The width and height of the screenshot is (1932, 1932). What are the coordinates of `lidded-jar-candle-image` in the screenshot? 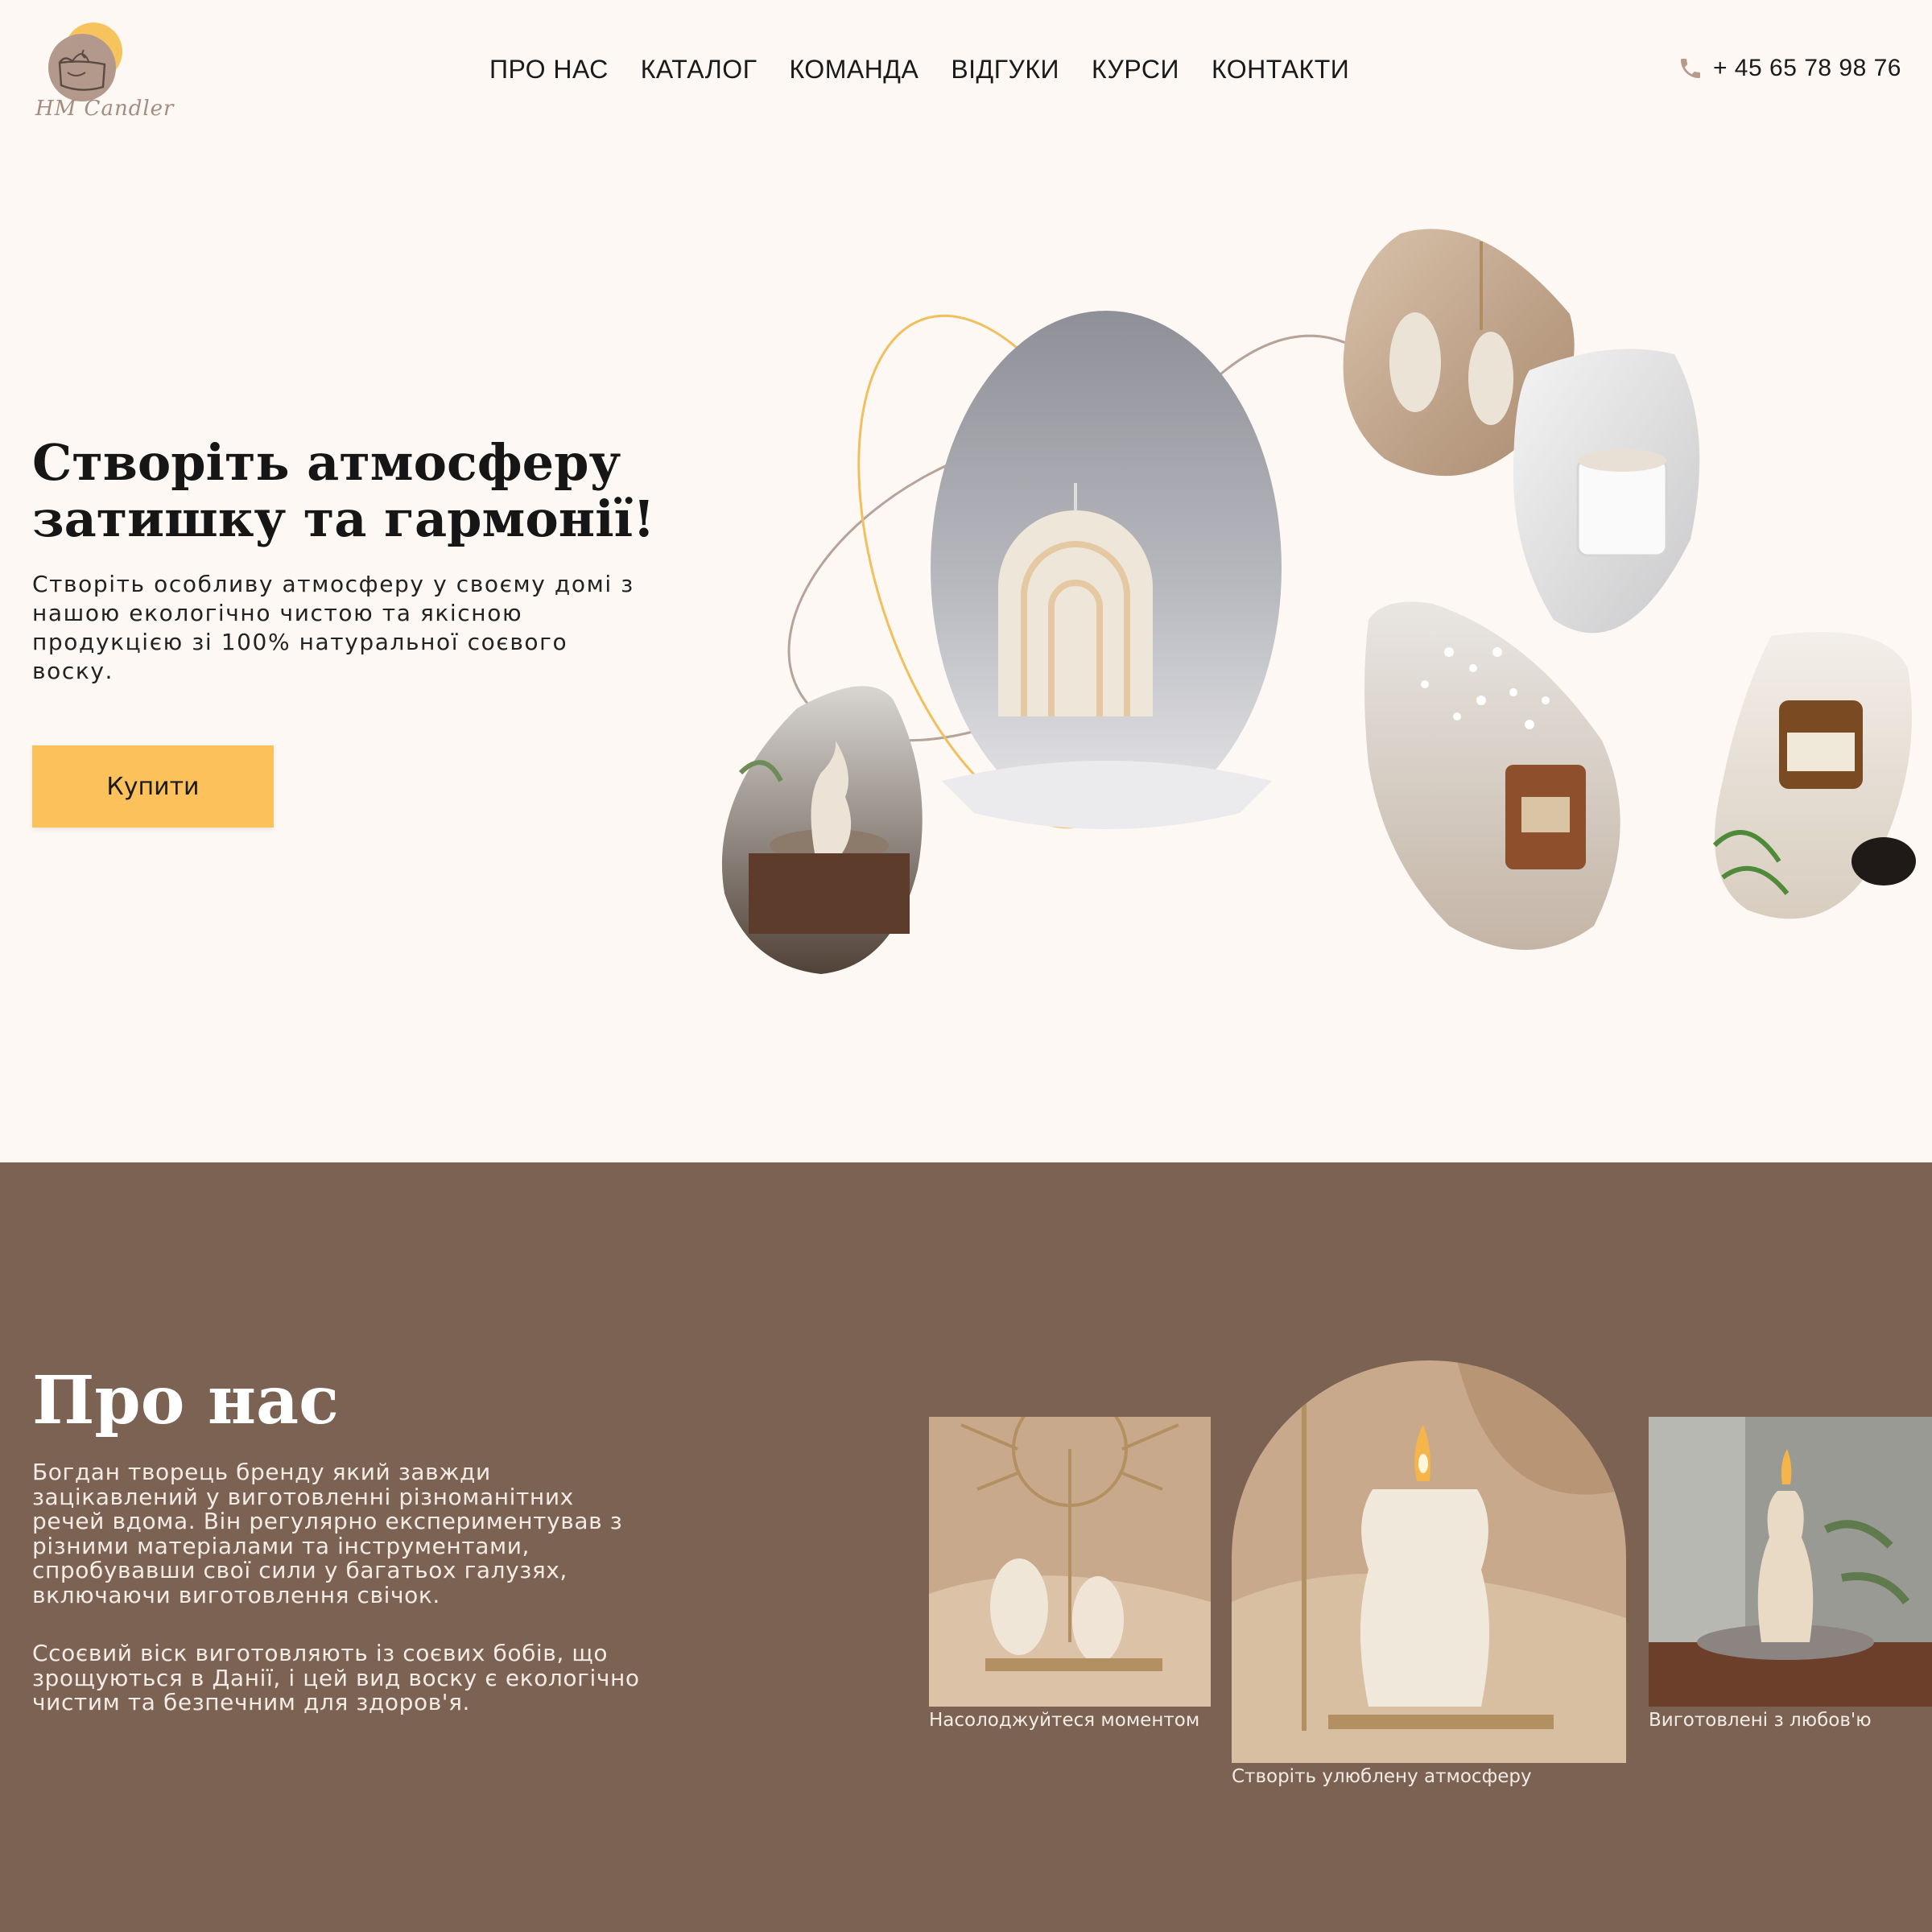 It's located at (1814, 775).